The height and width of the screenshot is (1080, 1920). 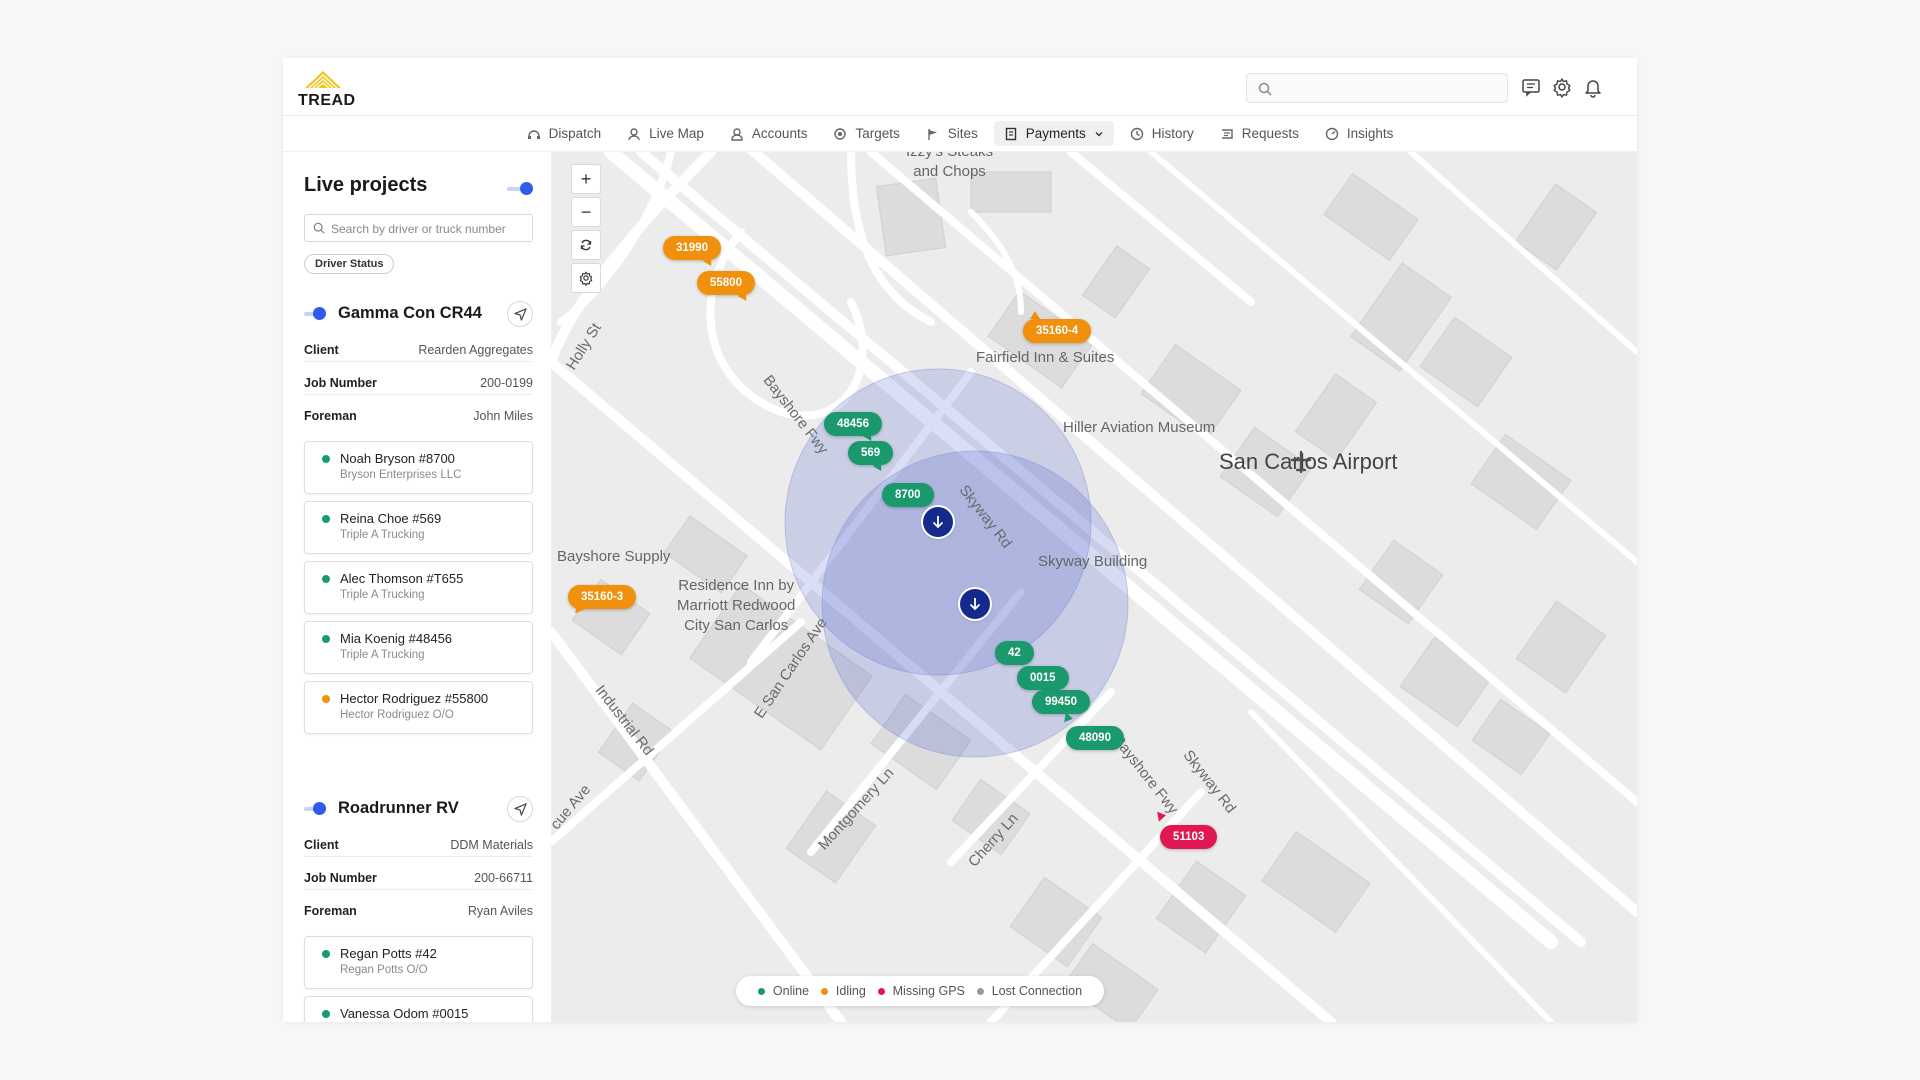 I want to click on nav-label: Targets, so click(x=877, y=133).